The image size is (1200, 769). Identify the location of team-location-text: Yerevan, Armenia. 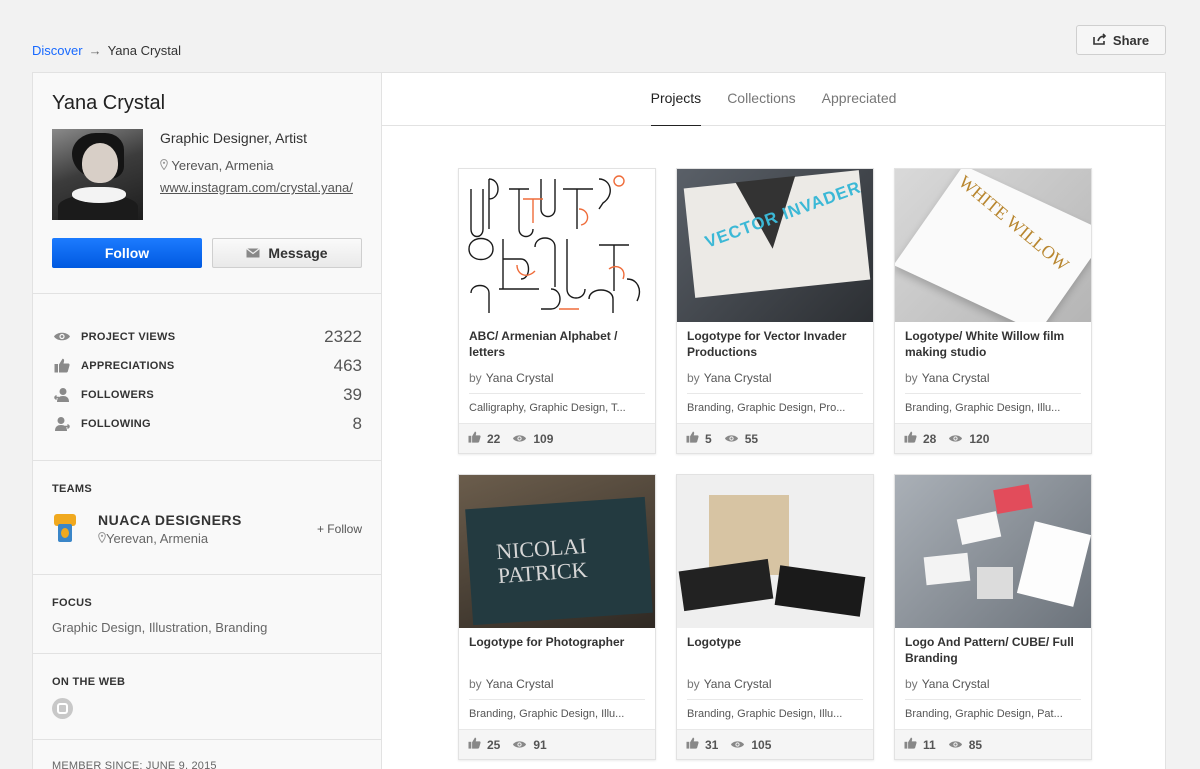
(157, 538).